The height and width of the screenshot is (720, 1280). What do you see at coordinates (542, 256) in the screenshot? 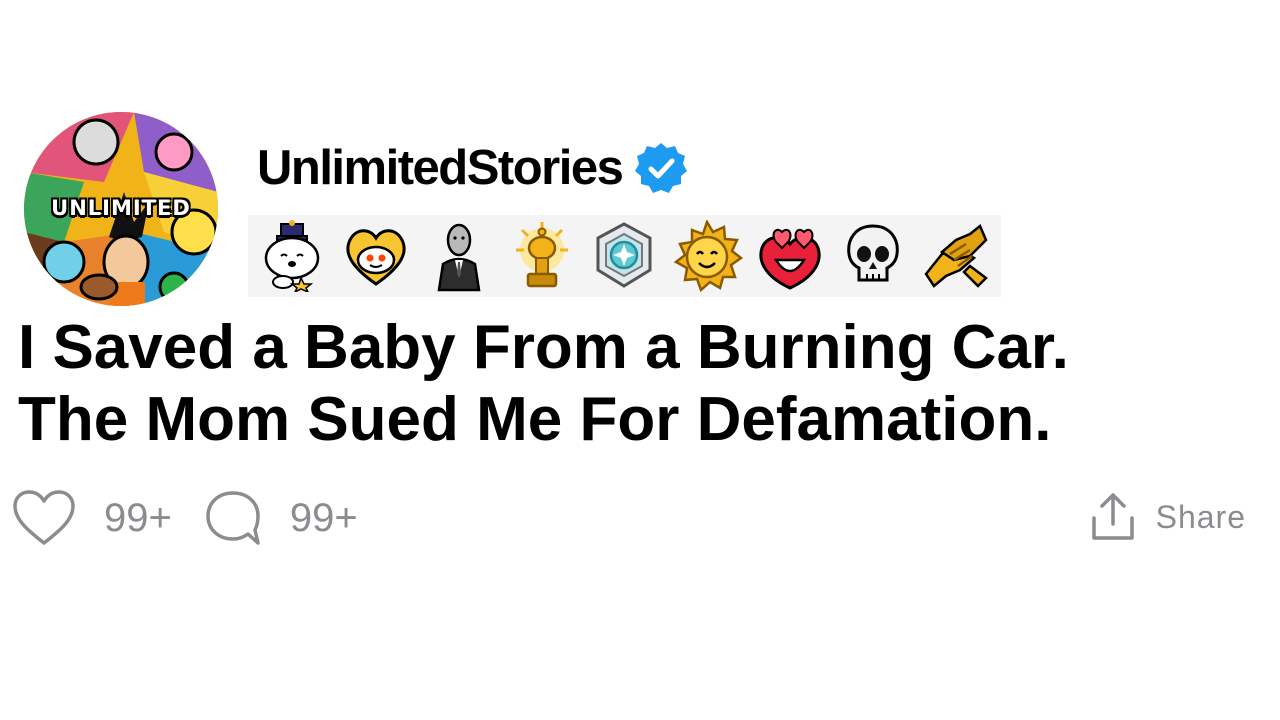
I see `gold-award-icon` at bounding box center [542, 256].